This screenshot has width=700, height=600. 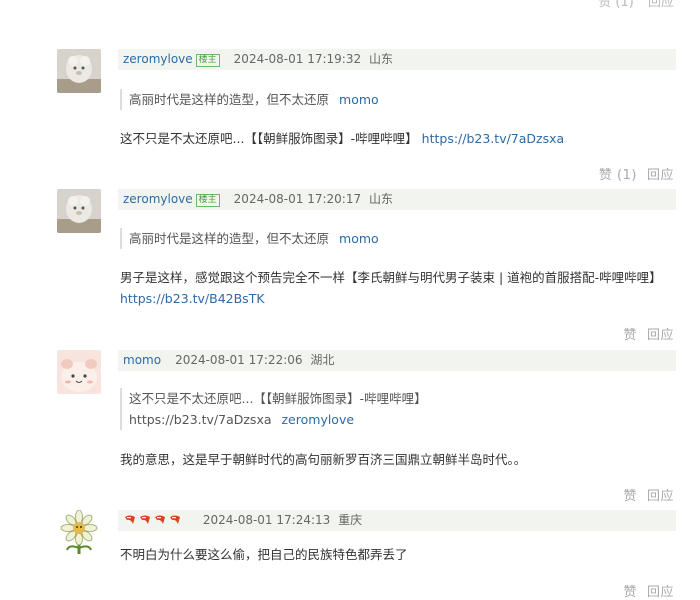 I want to click on quote-link: https://b23.tv/7aDzsxa, so click(x=200, y=419).